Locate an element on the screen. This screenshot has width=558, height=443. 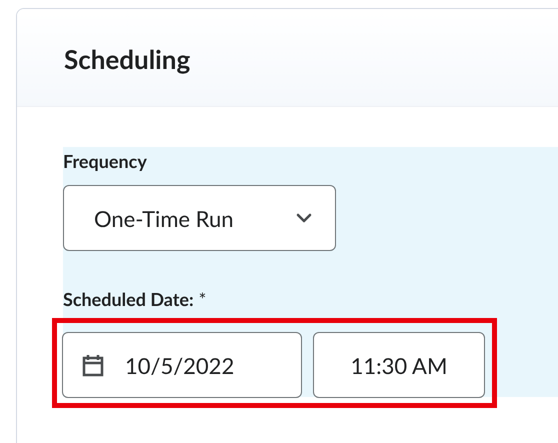
calendar-icon is located at coordinates (93, 365).